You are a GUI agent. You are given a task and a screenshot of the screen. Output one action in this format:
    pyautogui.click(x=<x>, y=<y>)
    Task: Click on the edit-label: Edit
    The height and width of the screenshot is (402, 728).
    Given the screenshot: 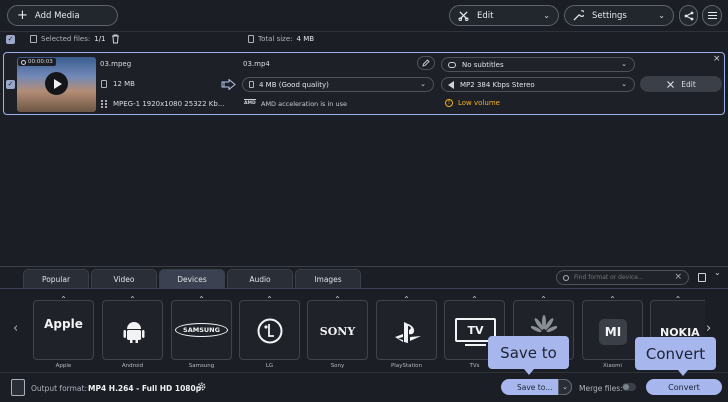 What is the action you would take?
    pyautogui.click(x=485, y=15)
    